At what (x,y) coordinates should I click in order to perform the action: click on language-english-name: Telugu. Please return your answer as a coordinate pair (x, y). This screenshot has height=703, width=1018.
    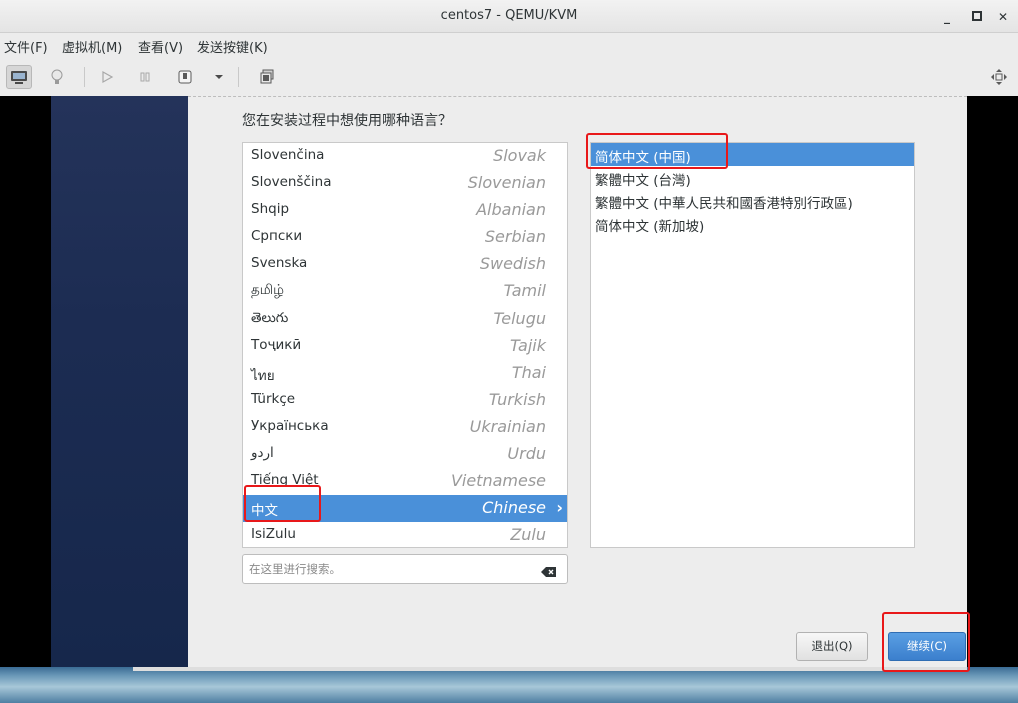
    Looking at the image, I should click on (519, 318).